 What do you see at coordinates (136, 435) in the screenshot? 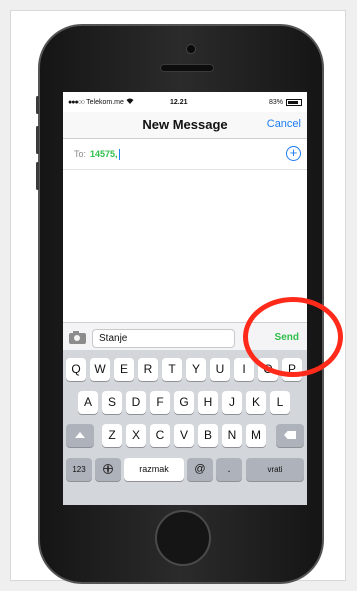
I see `key-x: X` at bounding box center [136, 435].